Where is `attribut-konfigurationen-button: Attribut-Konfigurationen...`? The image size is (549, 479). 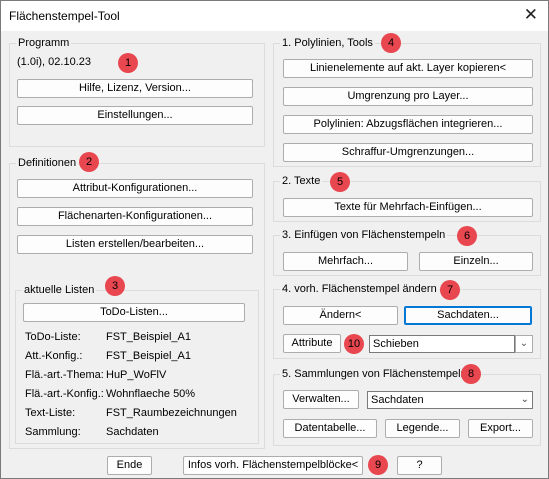 attribut-konfigurationen-button: Attribut-Konfigurationen... is located at coordinates (135, 188).